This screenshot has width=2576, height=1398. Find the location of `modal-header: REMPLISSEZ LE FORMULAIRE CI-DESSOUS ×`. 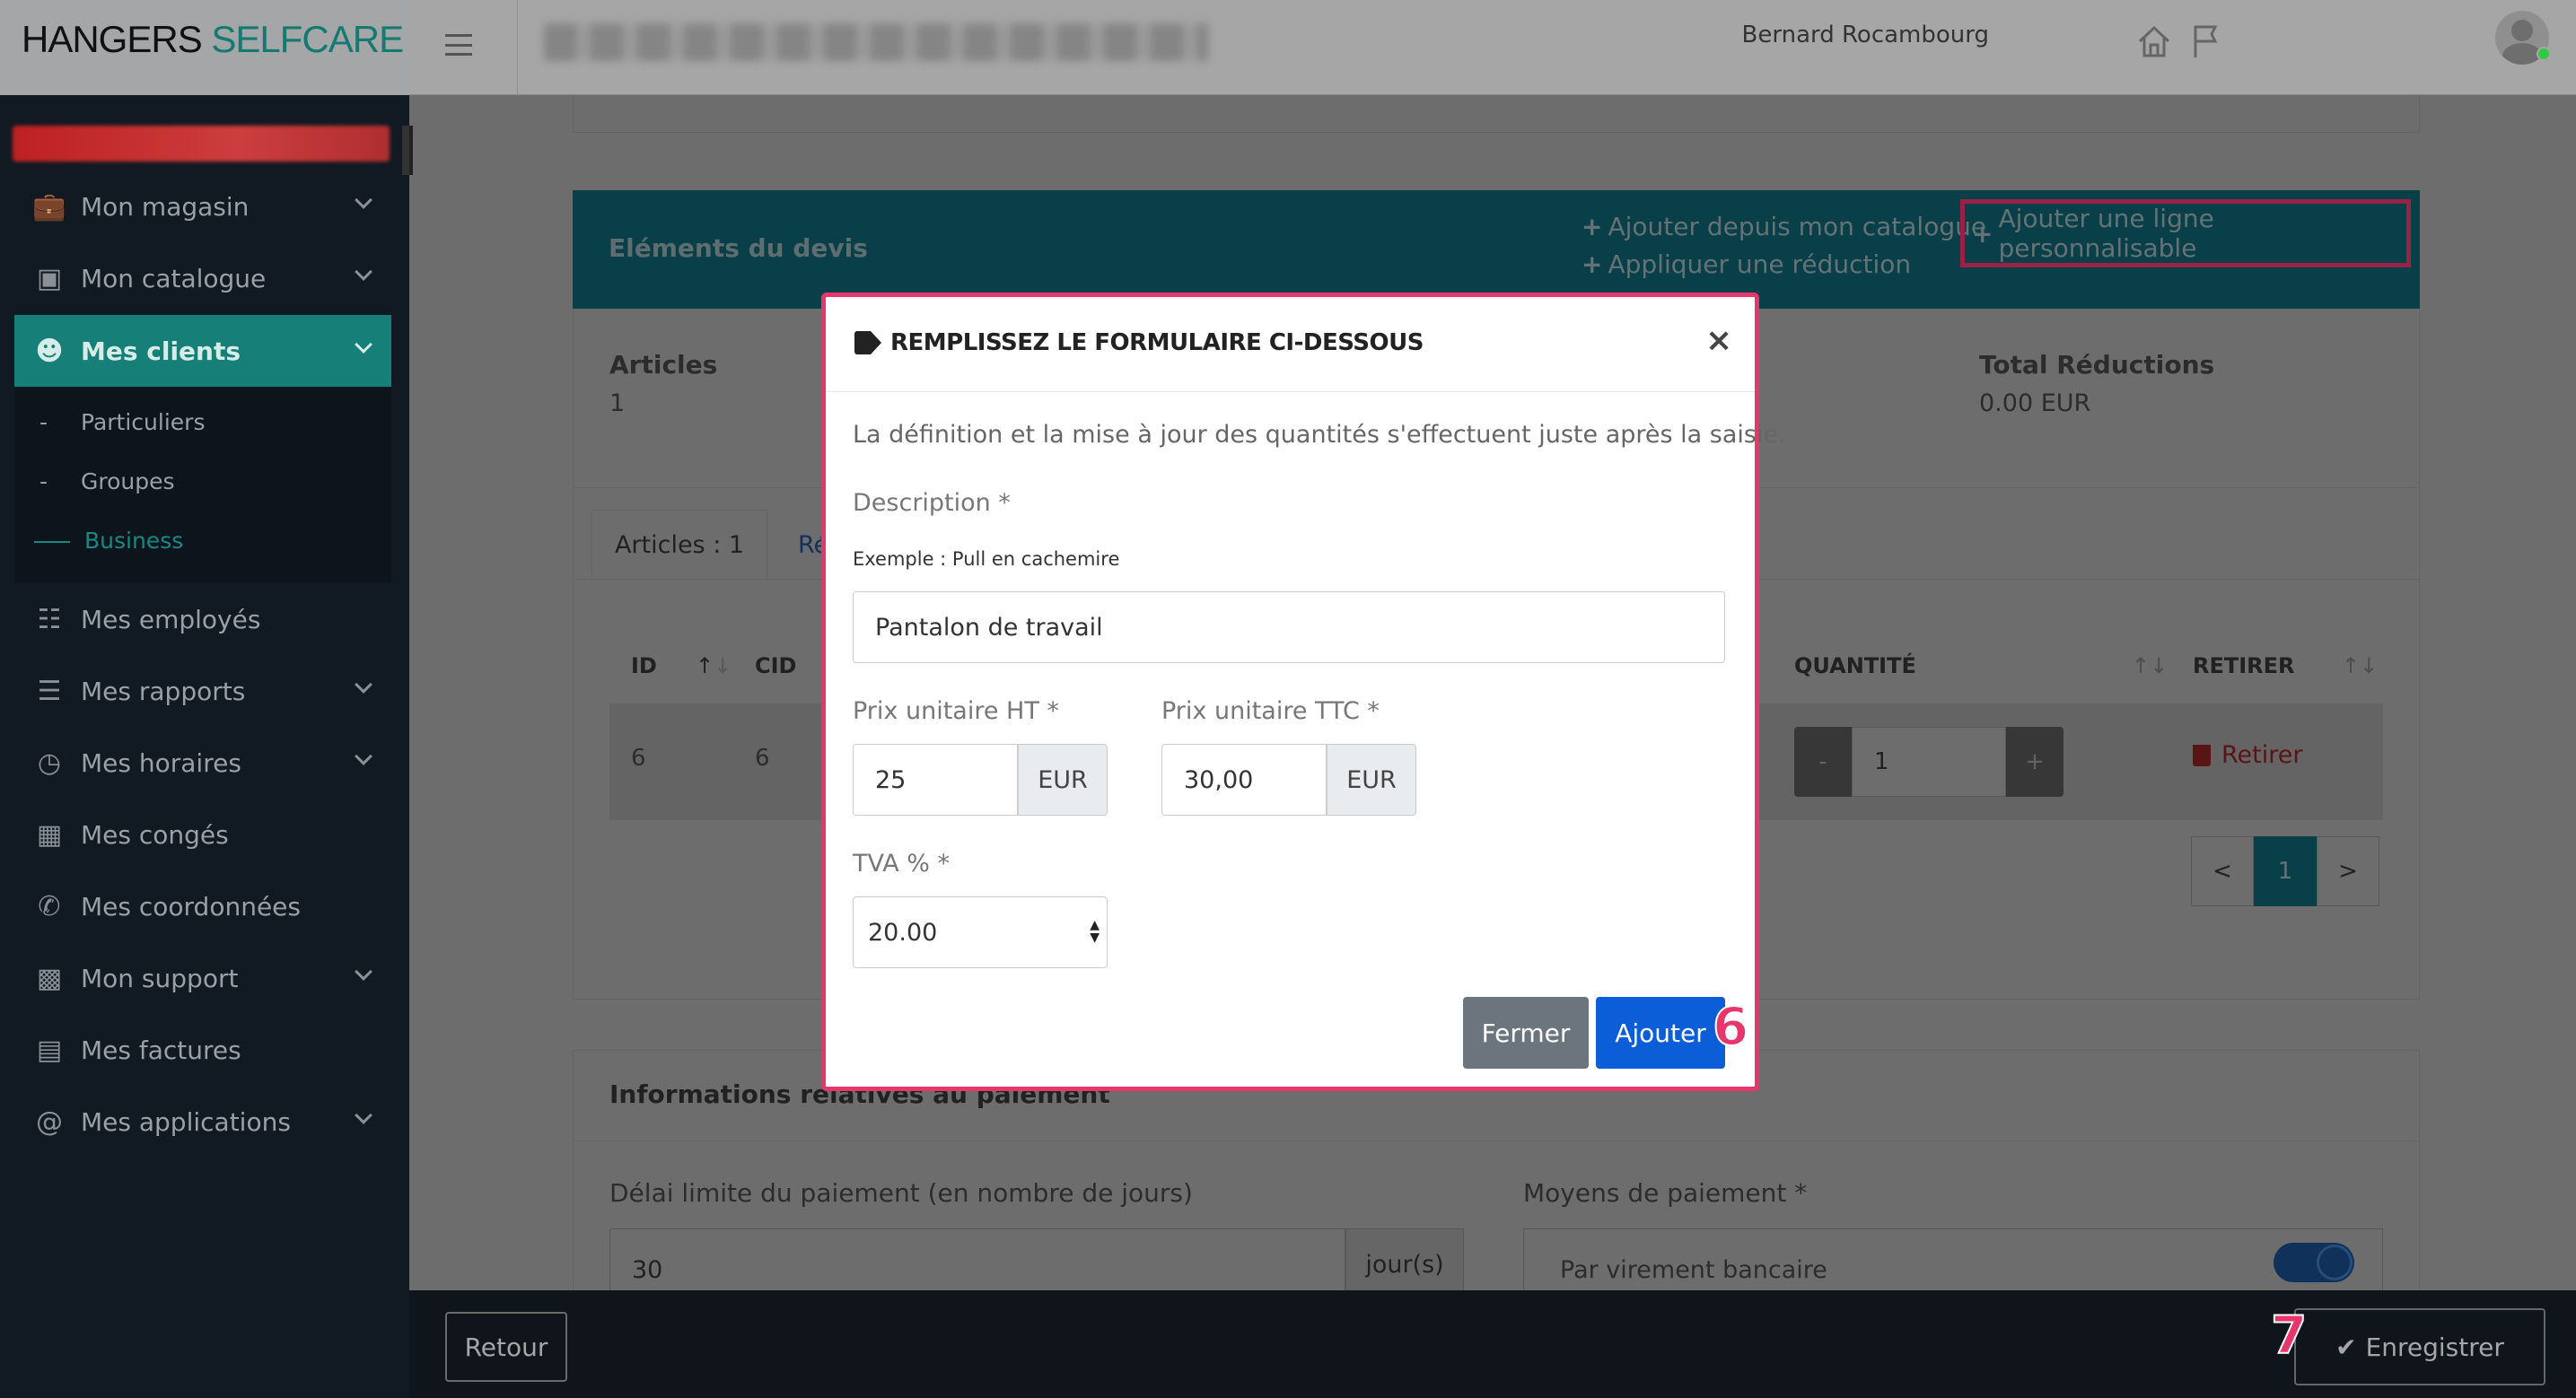

modal-header: REMPLISSEZ LE FORMULAIRE CI-DESSOUS × is located at coordinates (1290, 344).